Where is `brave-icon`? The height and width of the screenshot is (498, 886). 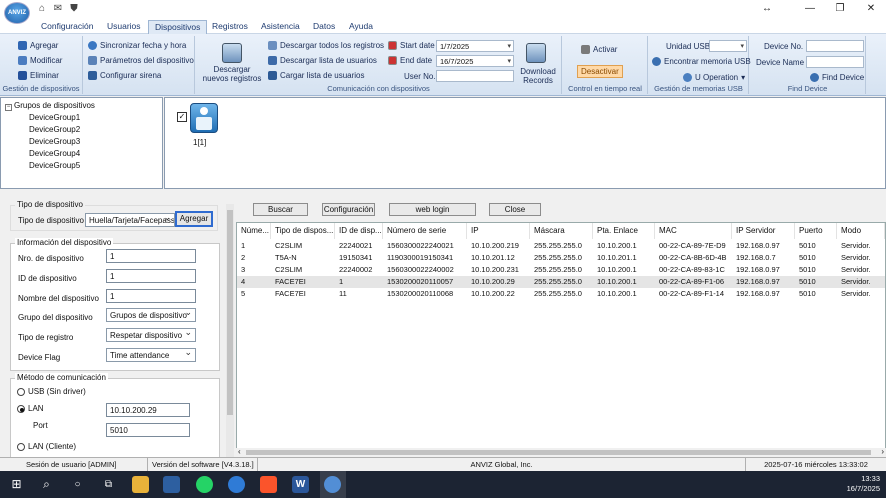 brave-icon is located at coordinates (268, 484).